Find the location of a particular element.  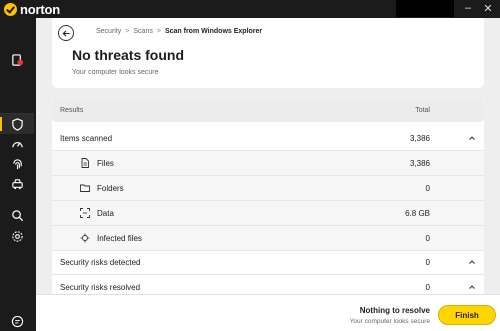

row-label: Folders is located at coordinates (110, 188).